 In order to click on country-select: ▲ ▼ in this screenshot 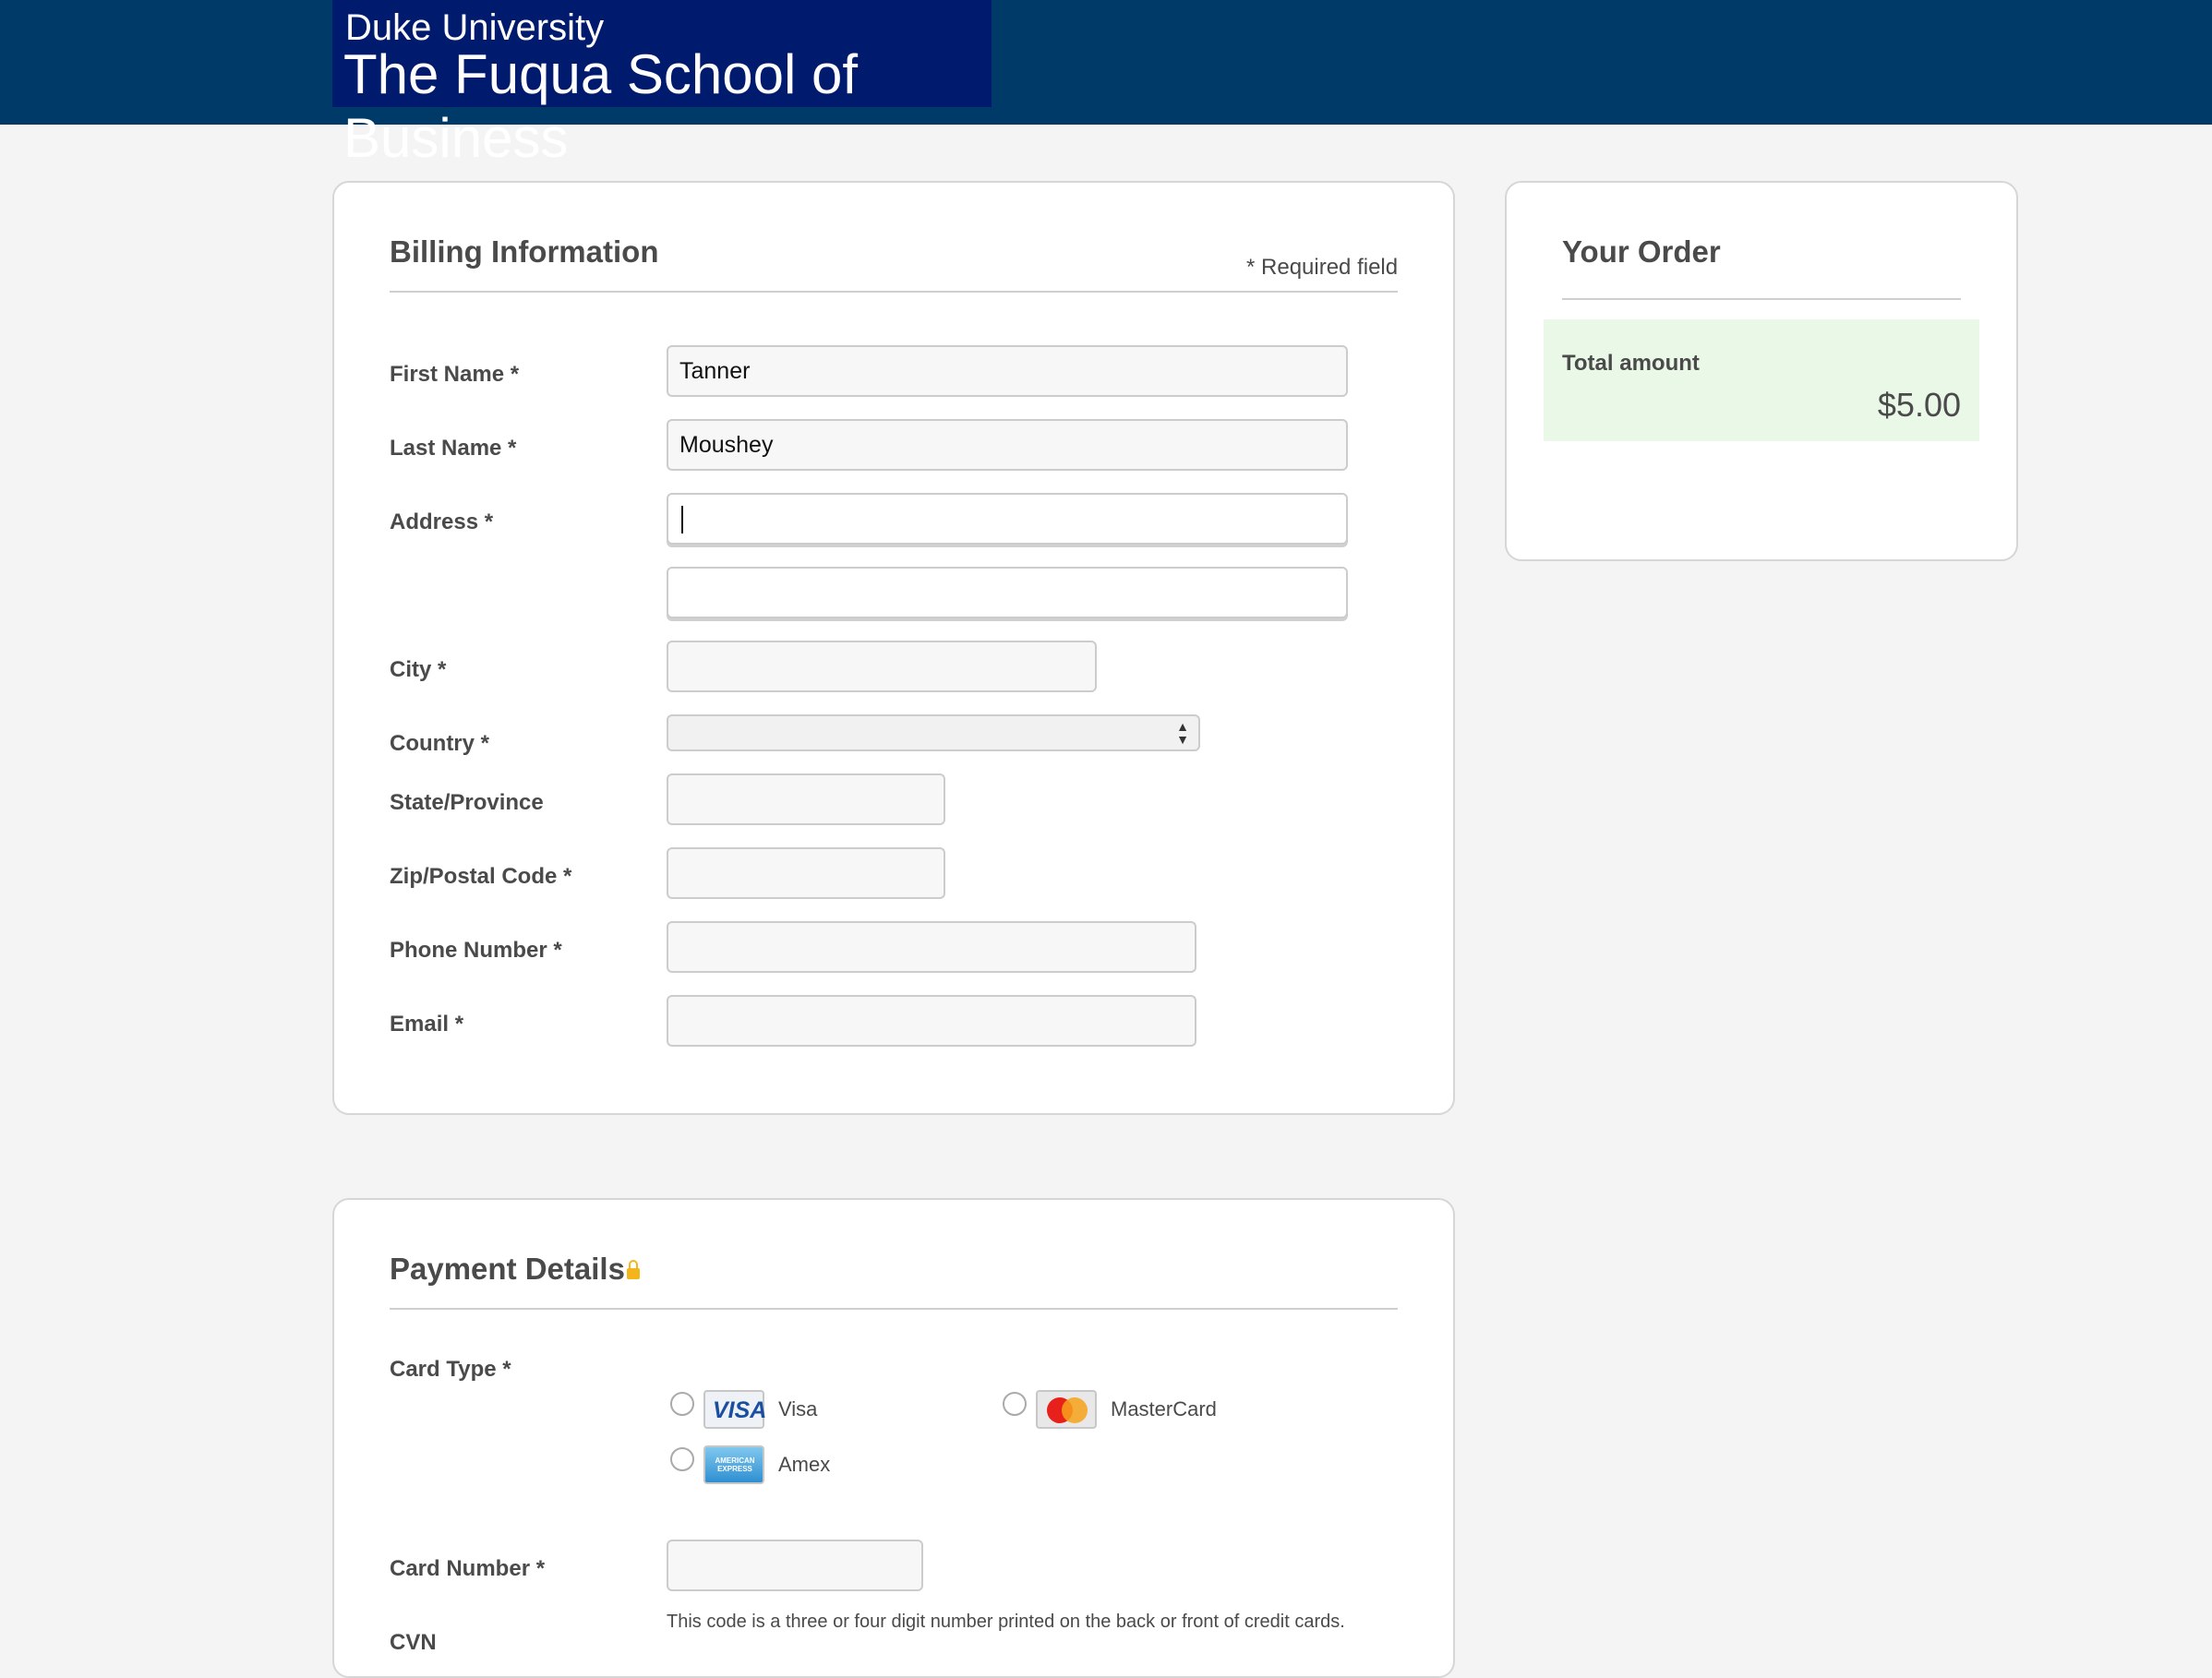, I will do `click(933, 732)`.